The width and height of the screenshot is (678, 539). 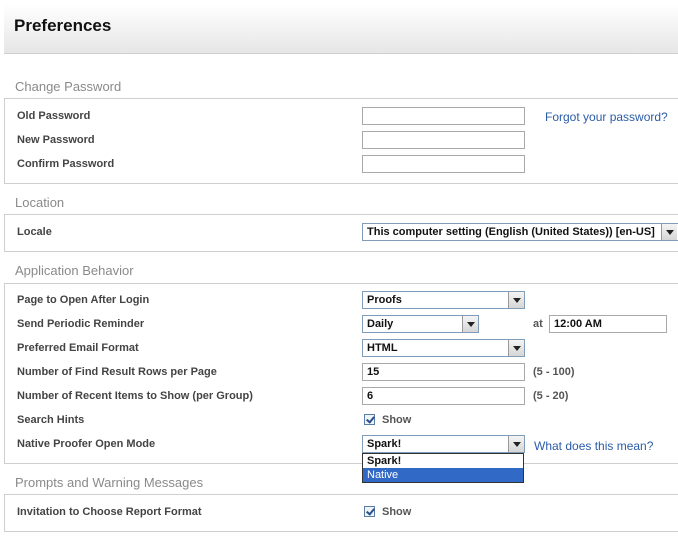 What do you see at coordinates (74, 270) in the screenshot?
I see `section-title-application-behavior: Application Behavior` at bounding box center [74, 270].